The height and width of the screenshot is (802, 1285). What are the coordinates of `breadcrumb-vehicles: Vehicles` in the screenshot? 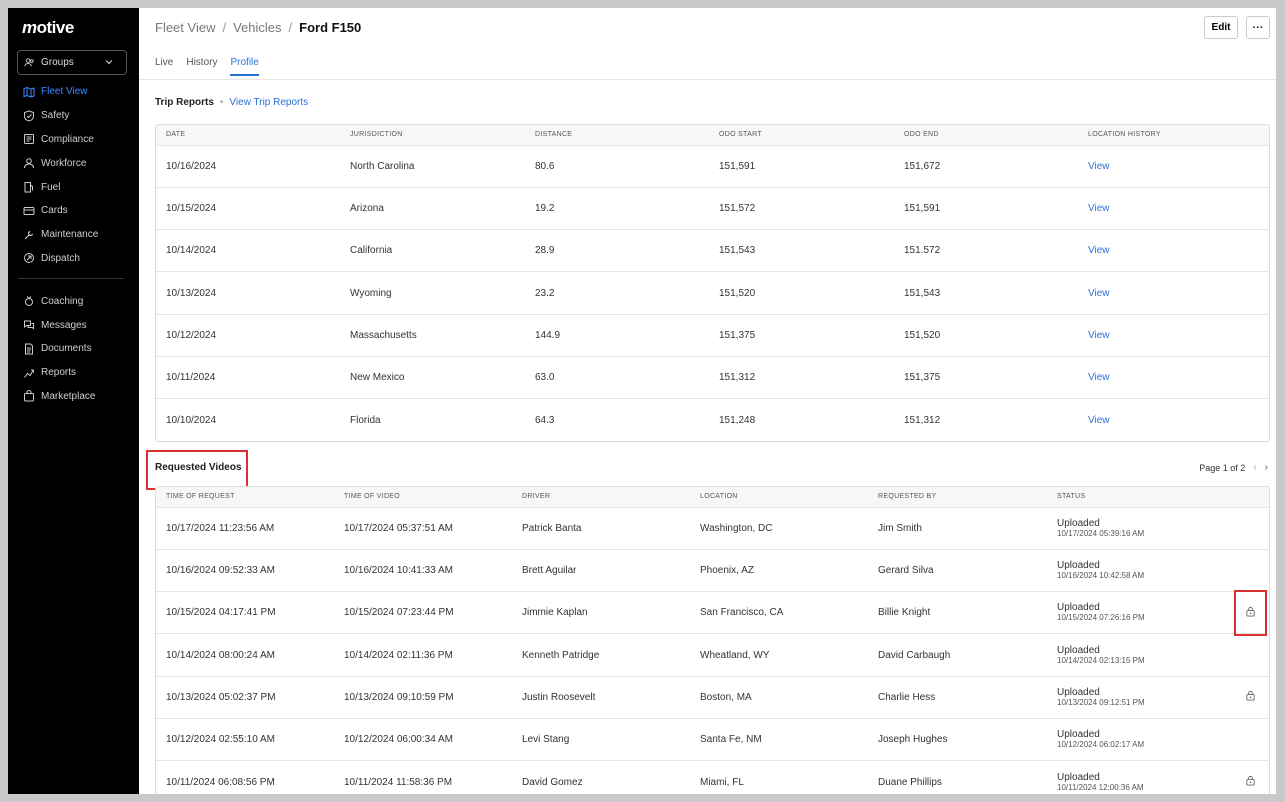 It's located at (257, 27).